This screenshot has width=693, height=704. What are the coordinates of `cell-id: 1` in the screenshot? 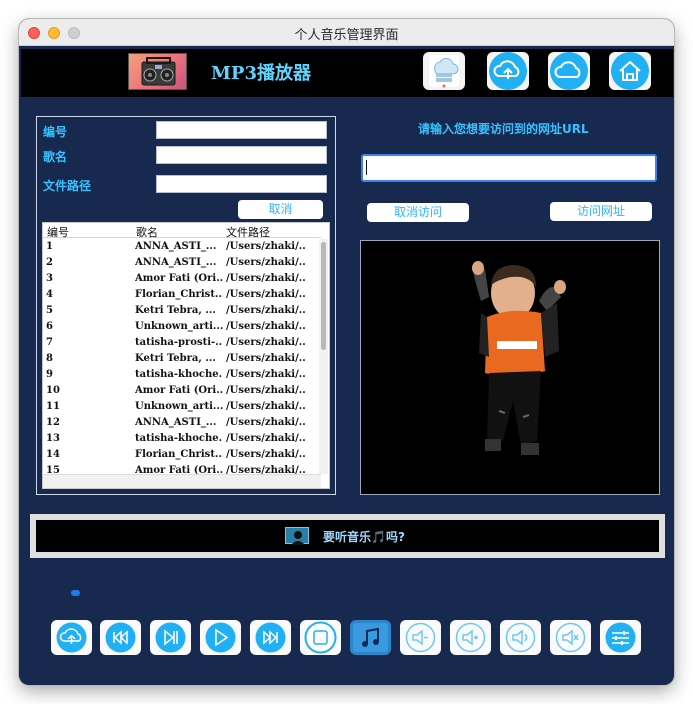 It's located at (49, 246).